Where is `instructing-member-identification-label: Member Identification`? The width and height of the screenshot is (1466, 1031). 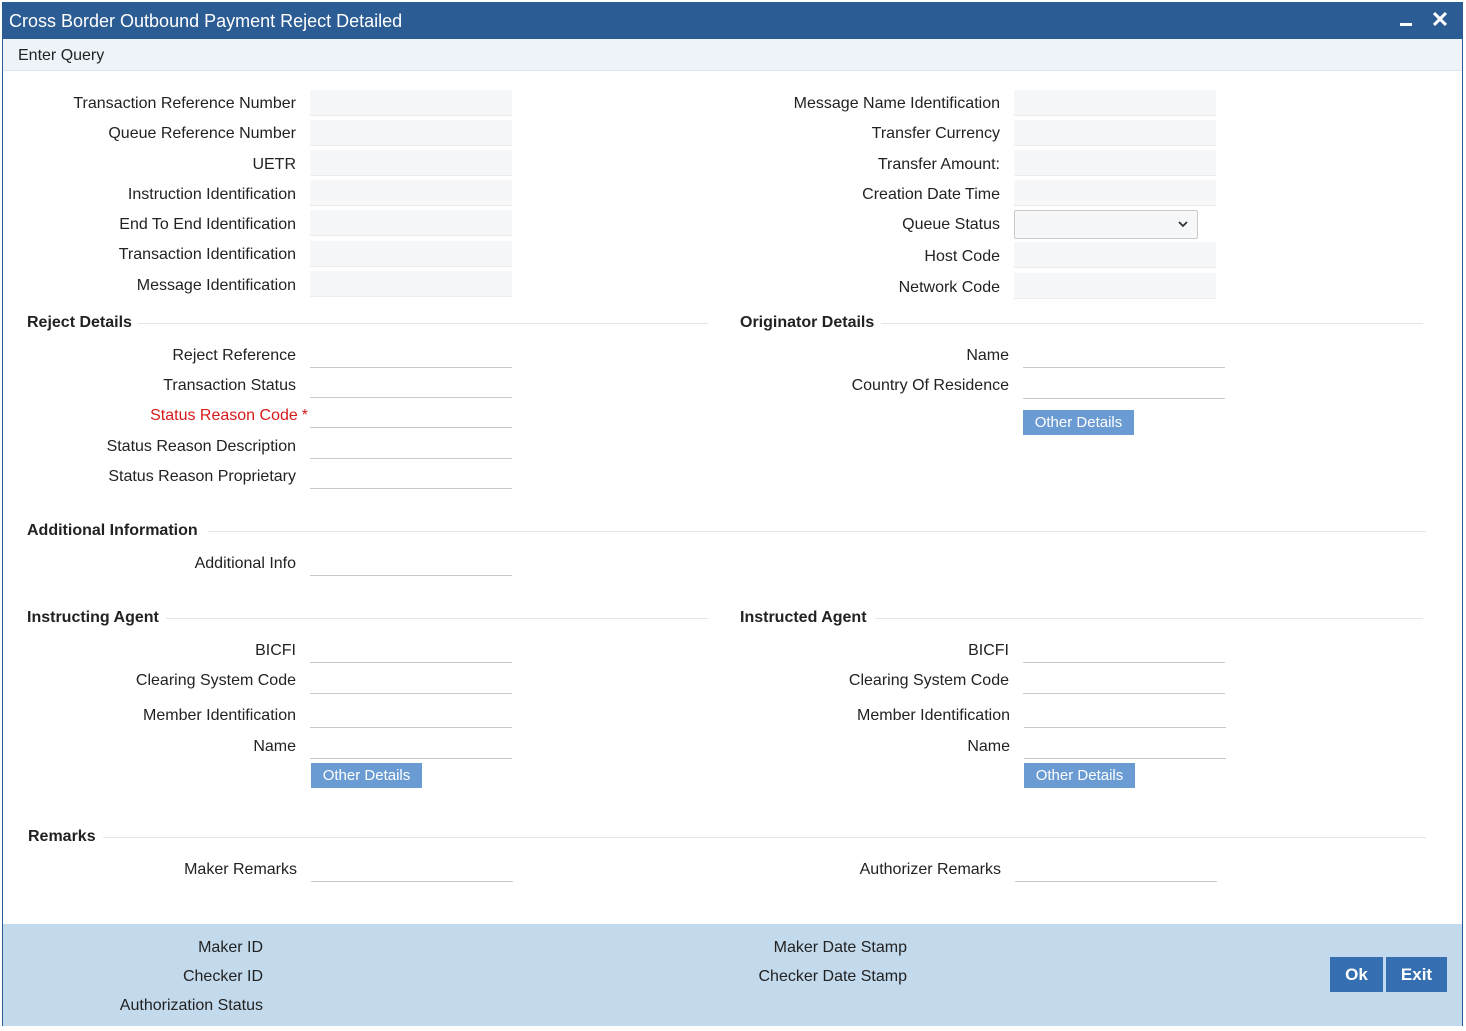
instructing-member-identification-label: Member Identification is located at coordinates (219, 715).